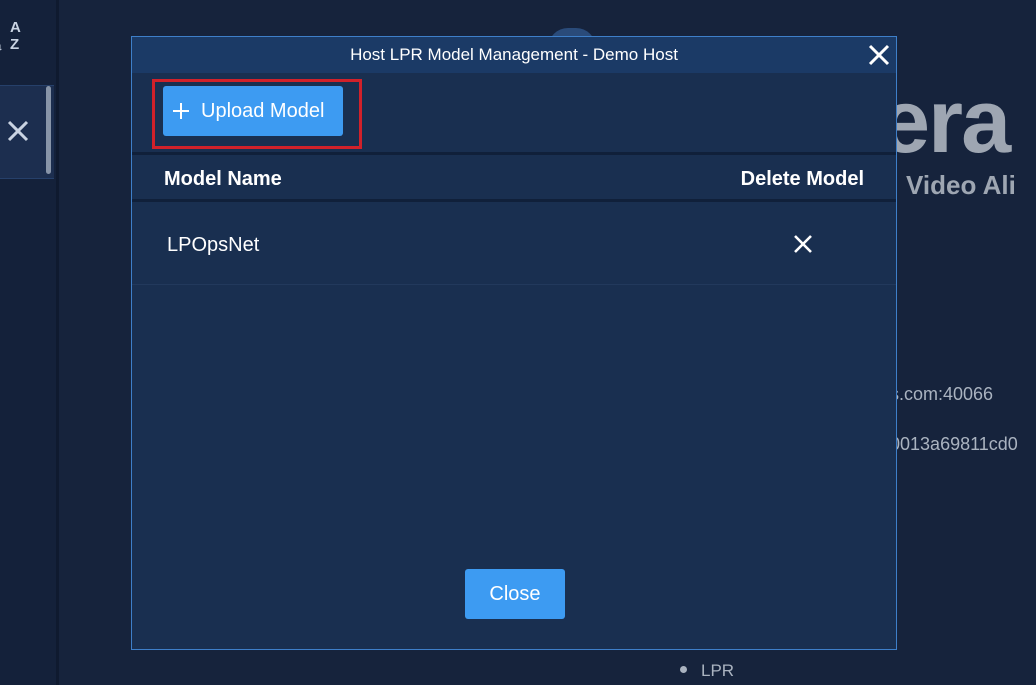  Describe the element at coordinates (803, 244) in the screenshot. I see `delete-model-icon` at that location.